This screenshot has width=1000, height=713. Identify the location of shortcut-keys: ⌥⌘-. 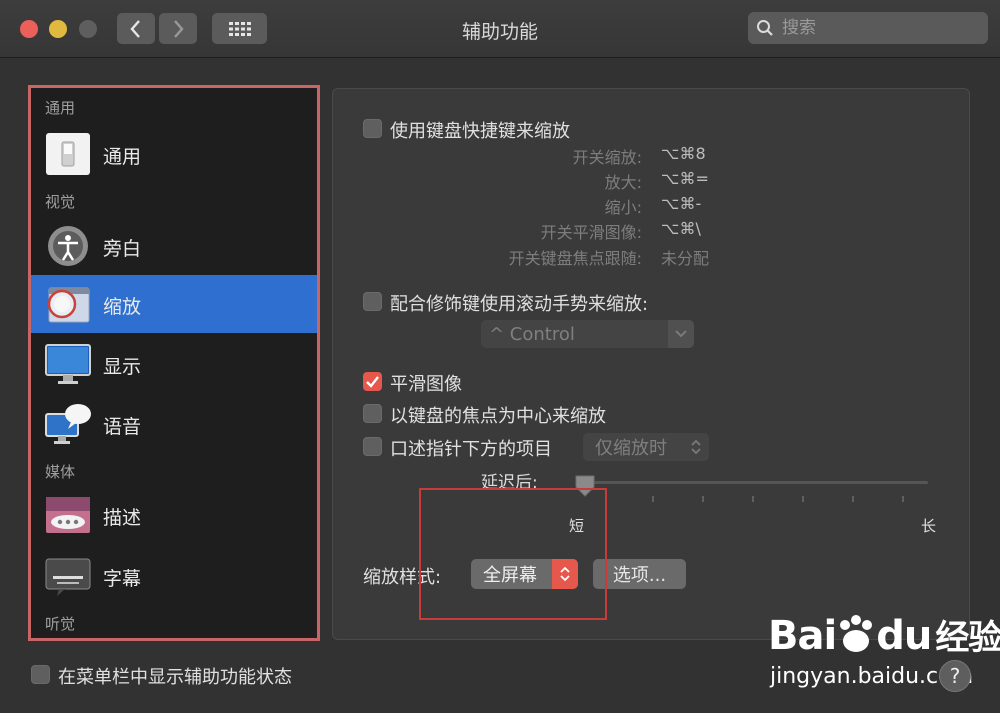
(681, 203).